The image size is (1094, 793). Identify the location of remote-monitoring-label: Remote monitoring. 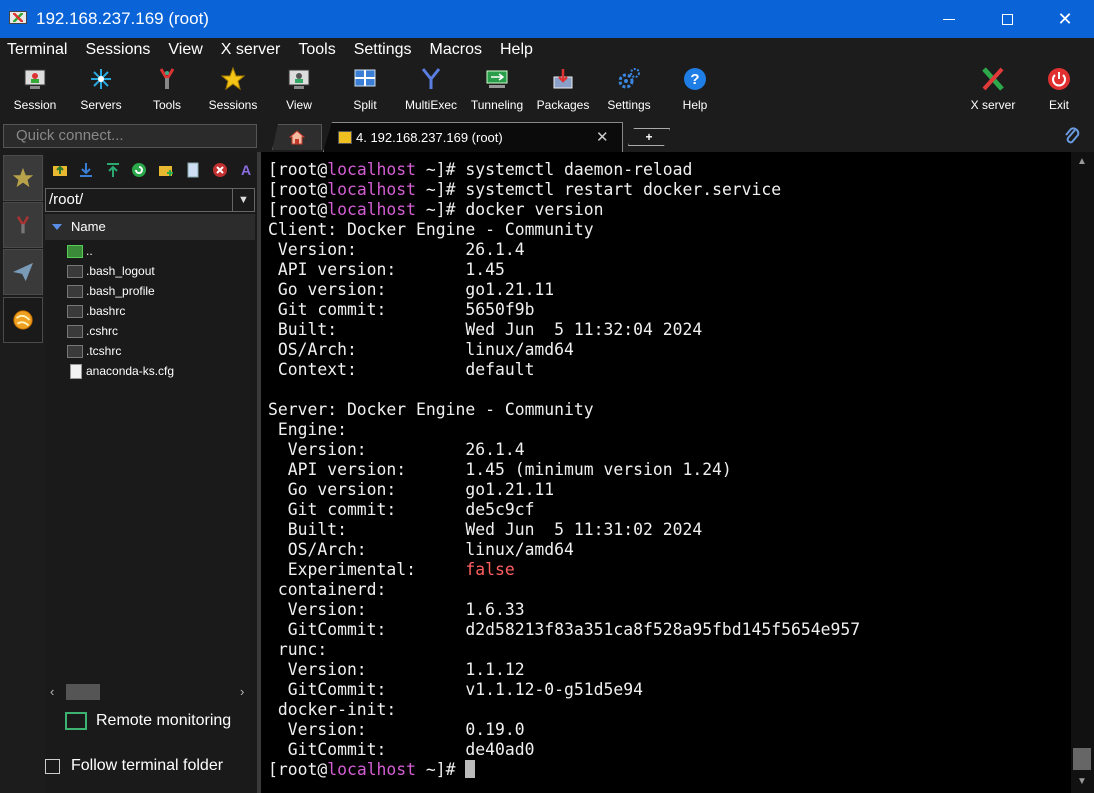
(164, 720).